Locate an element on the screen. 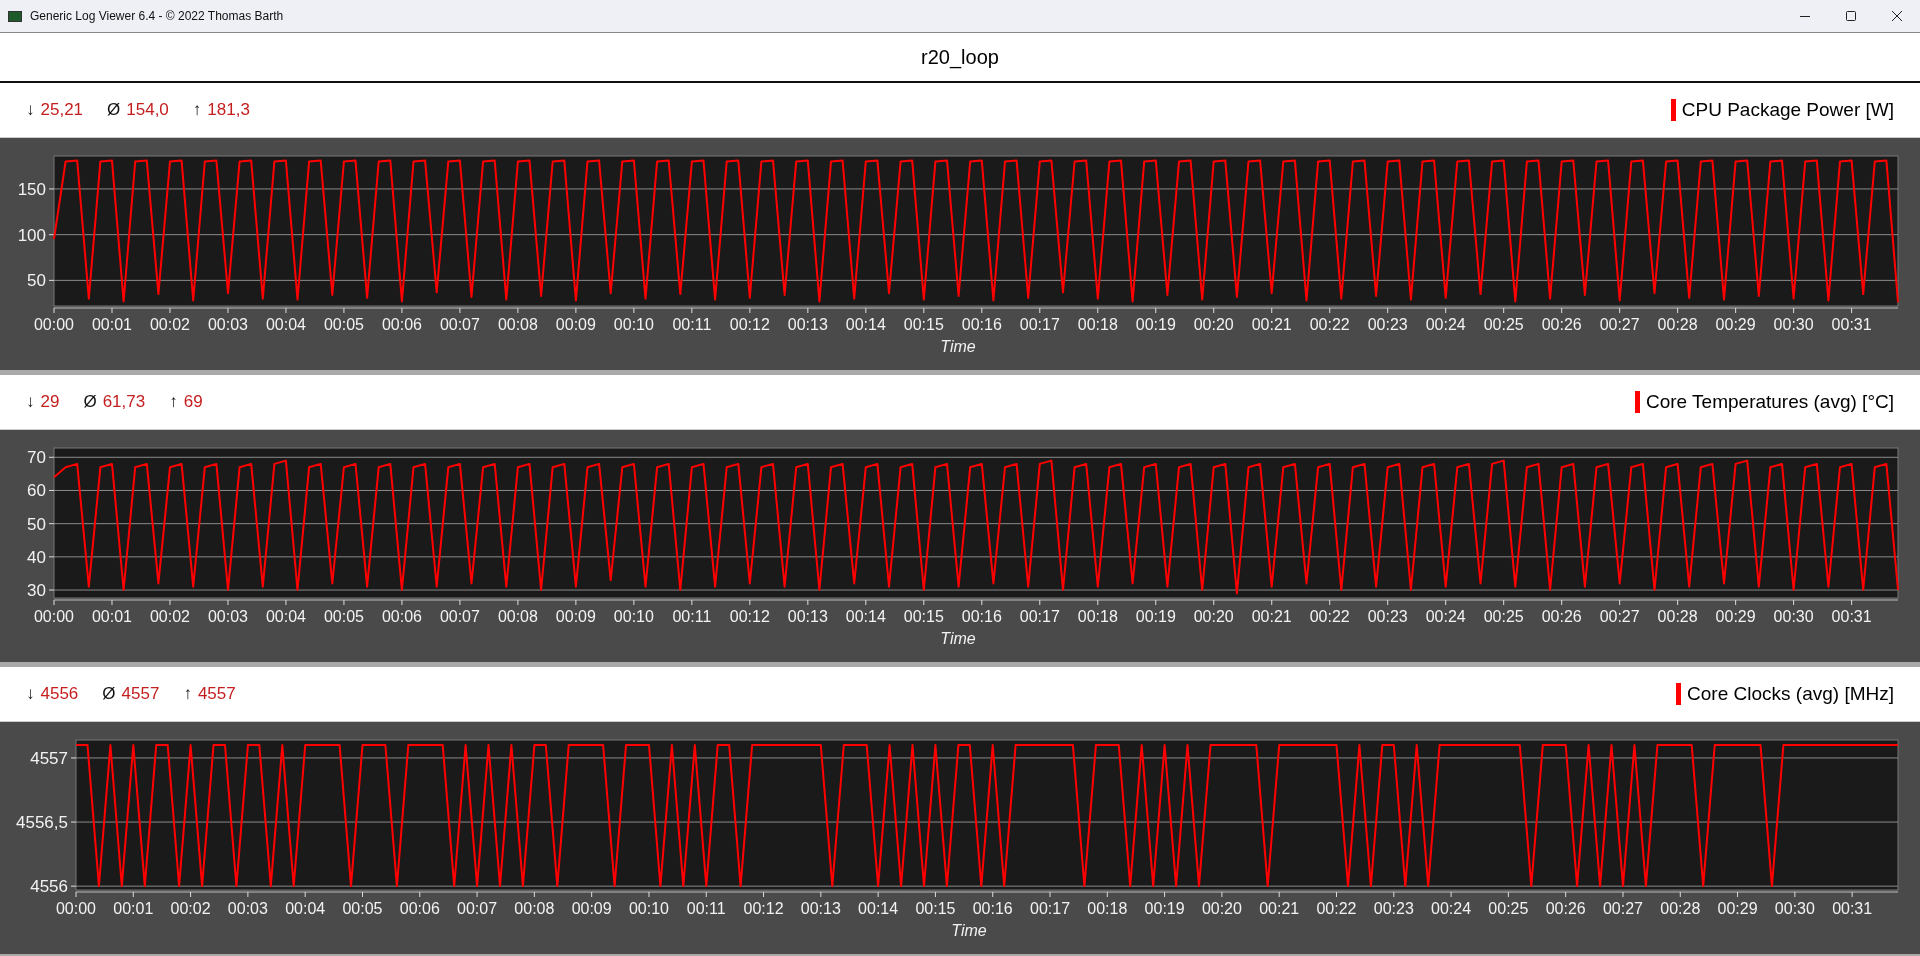 The height and width of the screenshot is (956, 1920). axis-tick-label: 60 is located at coordinates (36, 491).